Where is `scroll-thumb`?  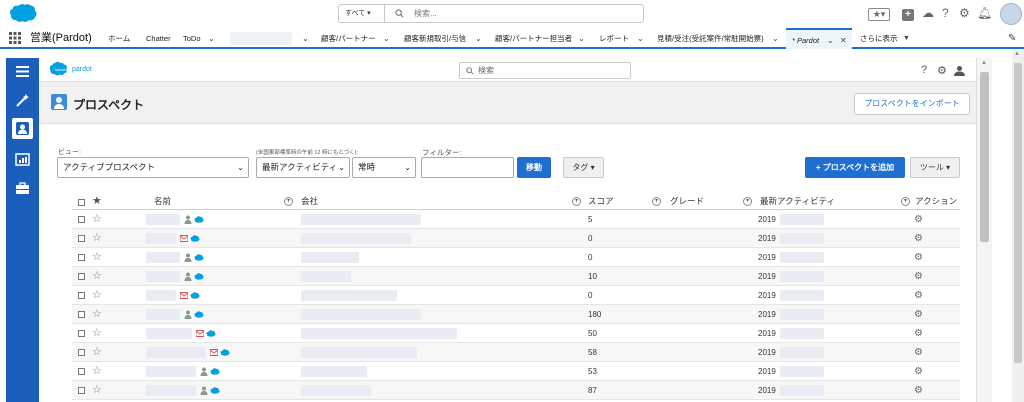 scroll-thumb is located at coordinates (984, 157).